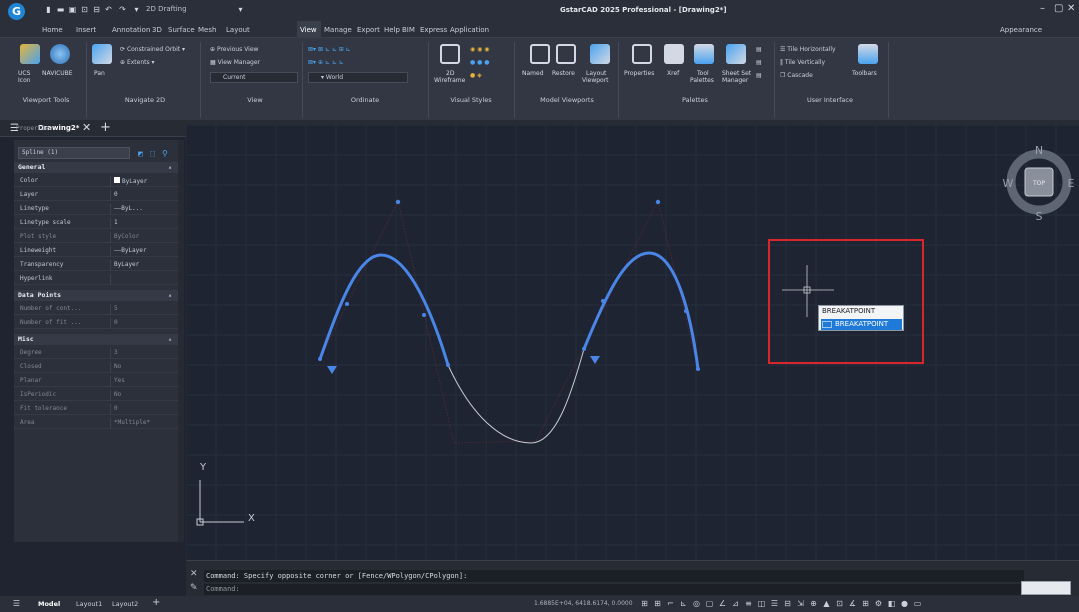 This screenshot has width=1079, height=612. Describe the element at coordinates (108, 9) in the screenshot. I see `undo-icon: ↶` at that location.